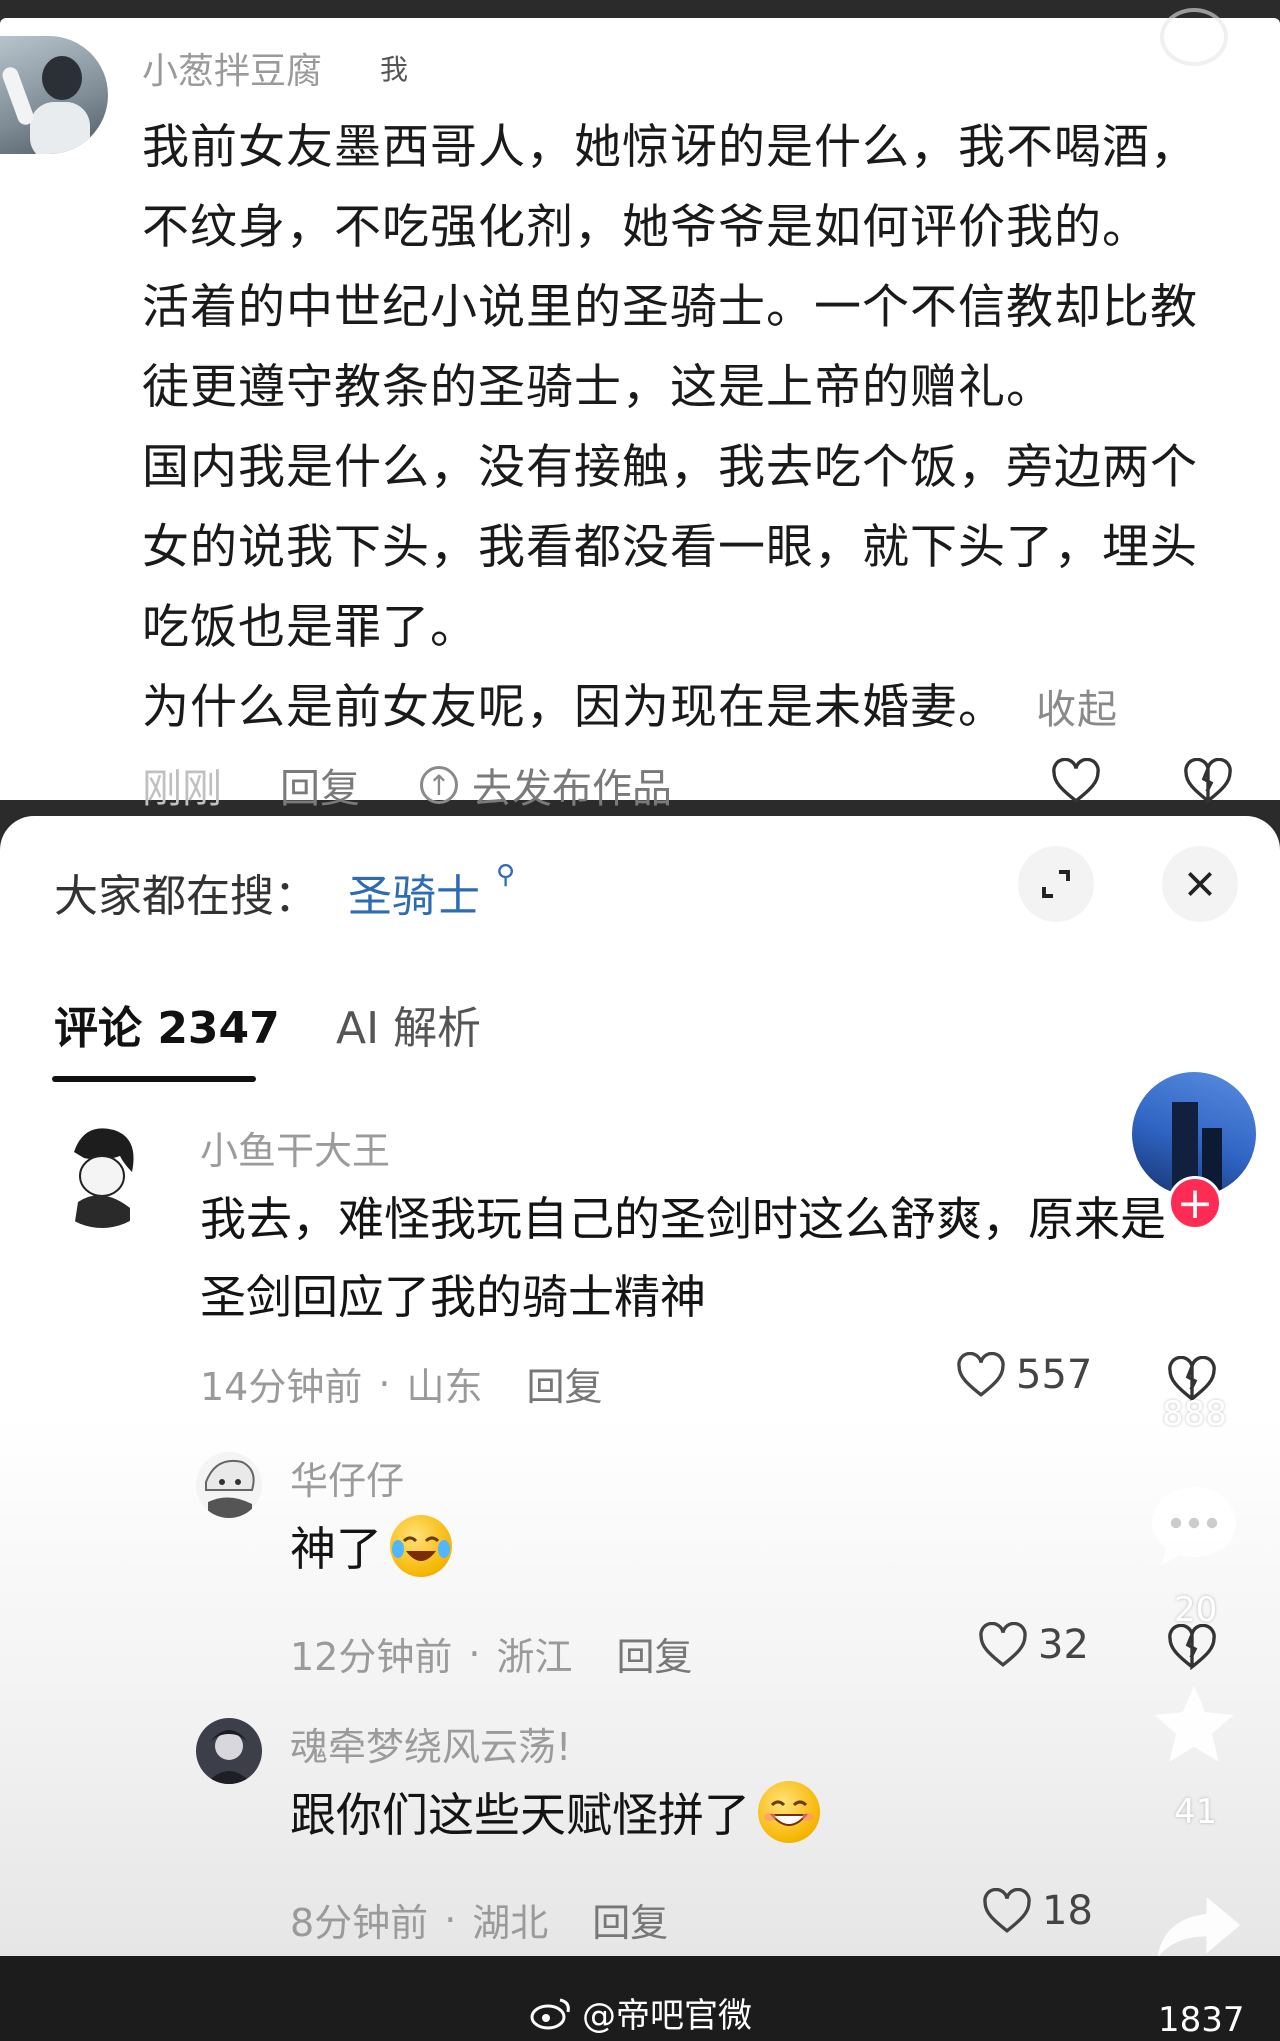 The width and height of the screenshot is (1280, 2041). I want to click on watermark: @帝吧官微, so click(641, 2012).